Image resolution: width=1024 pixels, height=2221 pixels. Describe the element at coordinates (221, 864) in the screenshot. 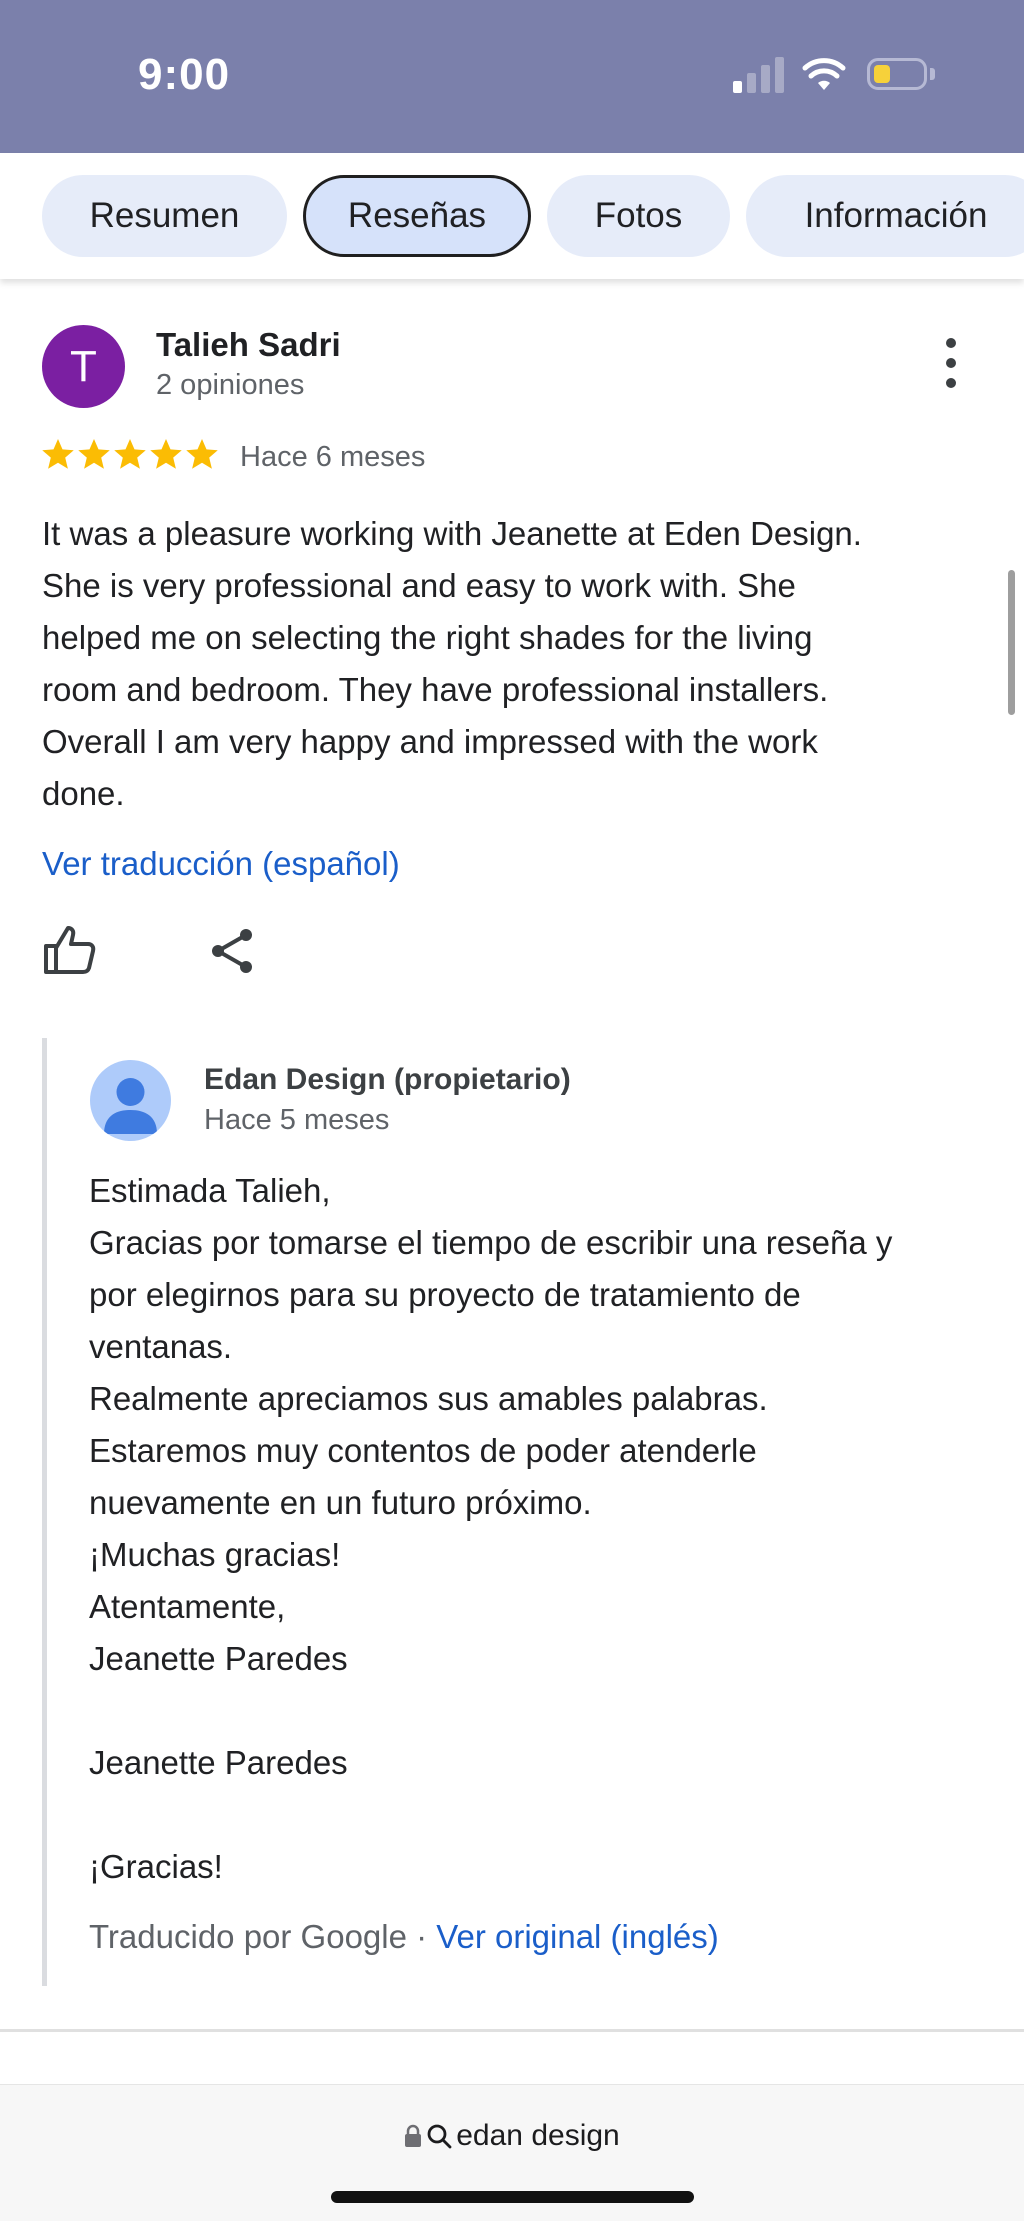

I see `see-translation-link: Ver traducción (español)` at that location.